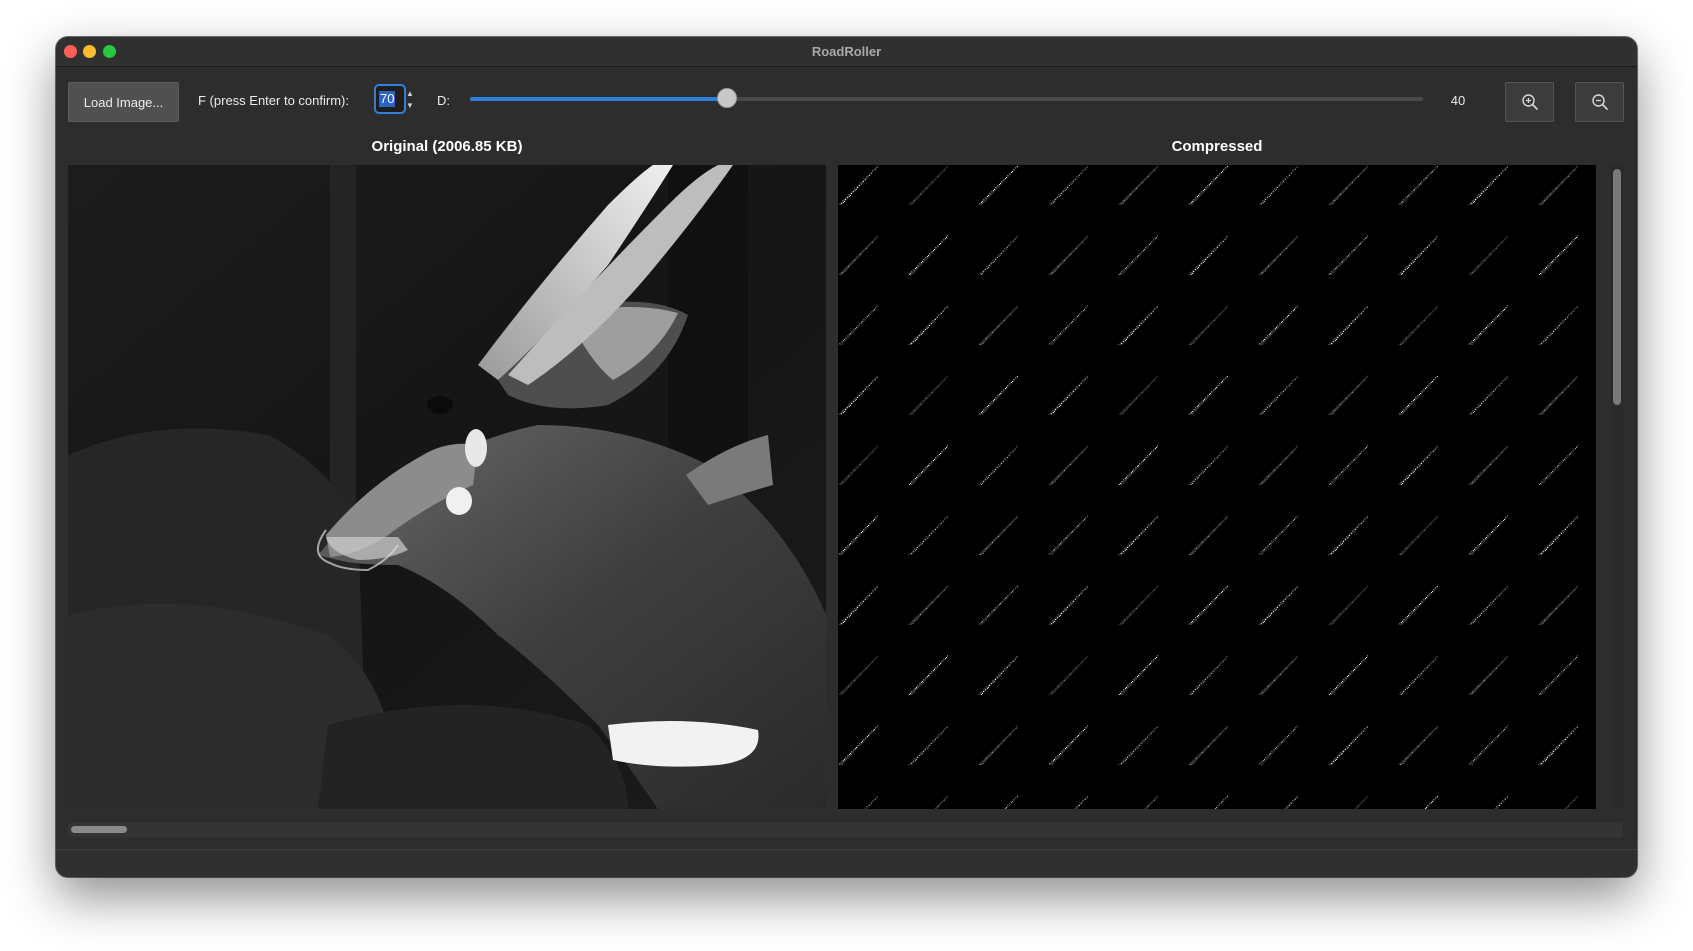  Describe the element at coordinates (1617, 487) in the screenshot. I see `vertical-scrollbar` at that location.